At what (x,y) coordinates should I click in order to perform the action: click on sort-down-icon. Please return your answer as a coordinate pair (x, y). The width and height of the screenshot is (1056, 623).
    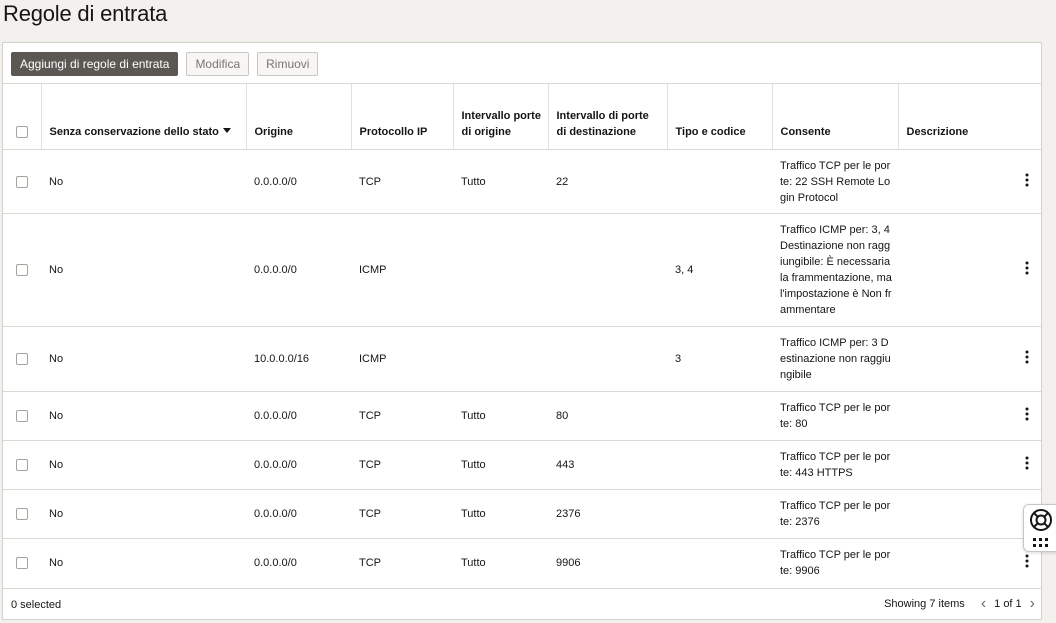
    Looking at the image, I should click on (226, 130).